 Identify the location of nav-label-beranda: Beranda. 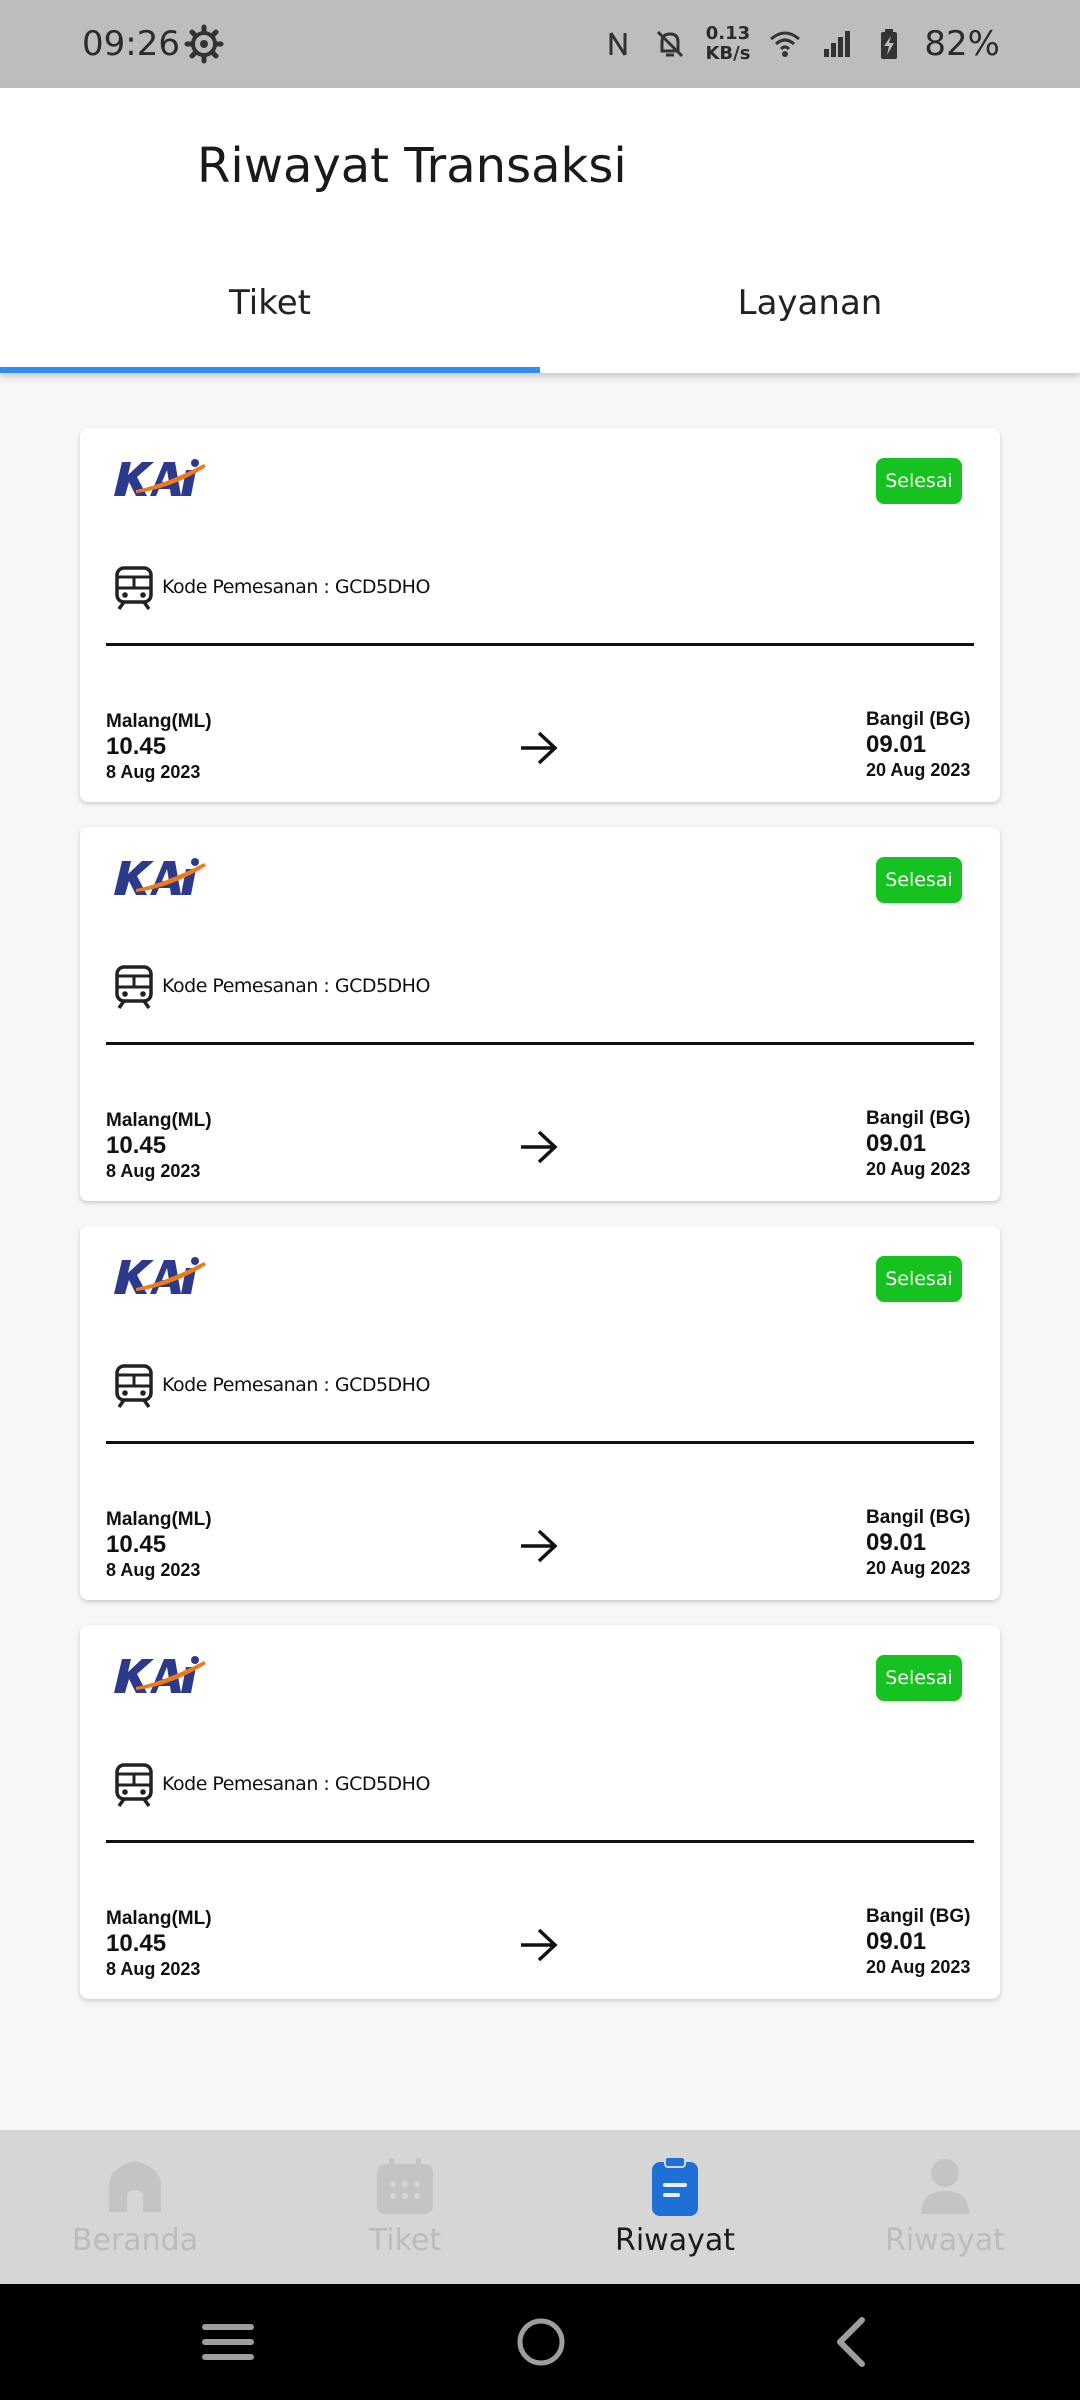
(135, 2240).